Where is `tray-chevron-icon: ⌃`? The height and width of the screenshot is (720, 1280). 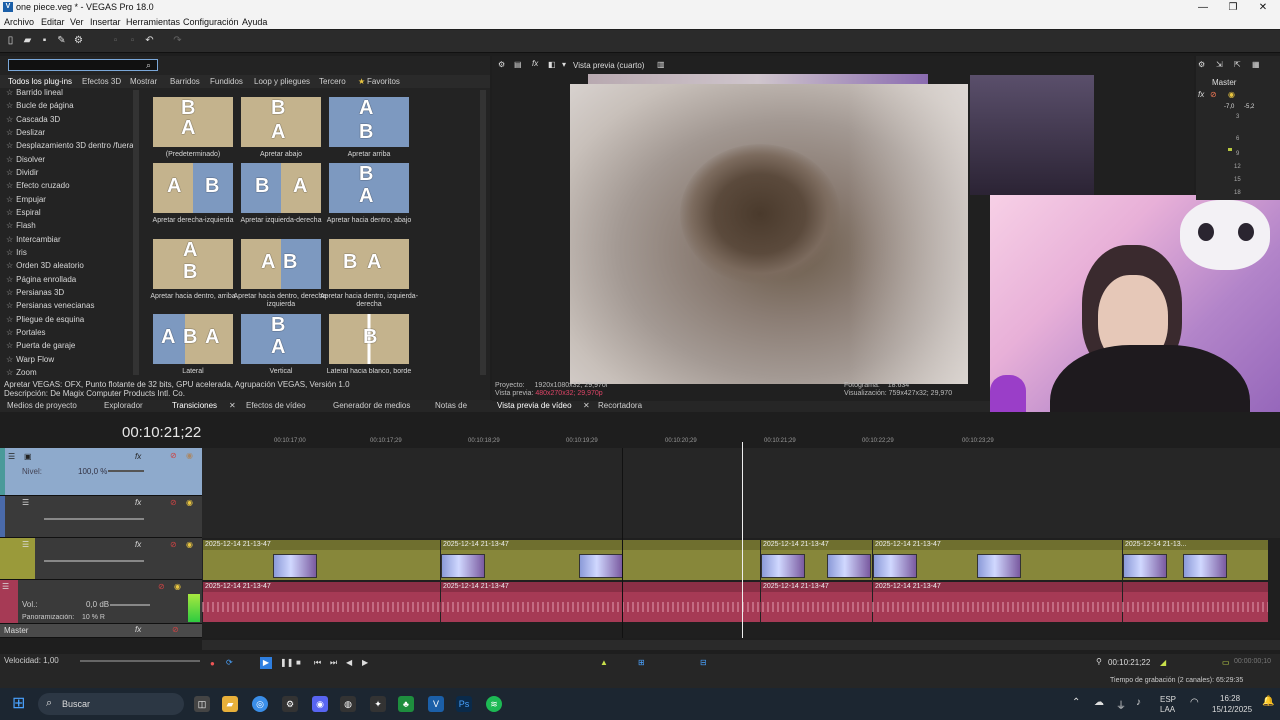
tray-chevron-icon: ⌃ is located at coordinates (1076, 702).